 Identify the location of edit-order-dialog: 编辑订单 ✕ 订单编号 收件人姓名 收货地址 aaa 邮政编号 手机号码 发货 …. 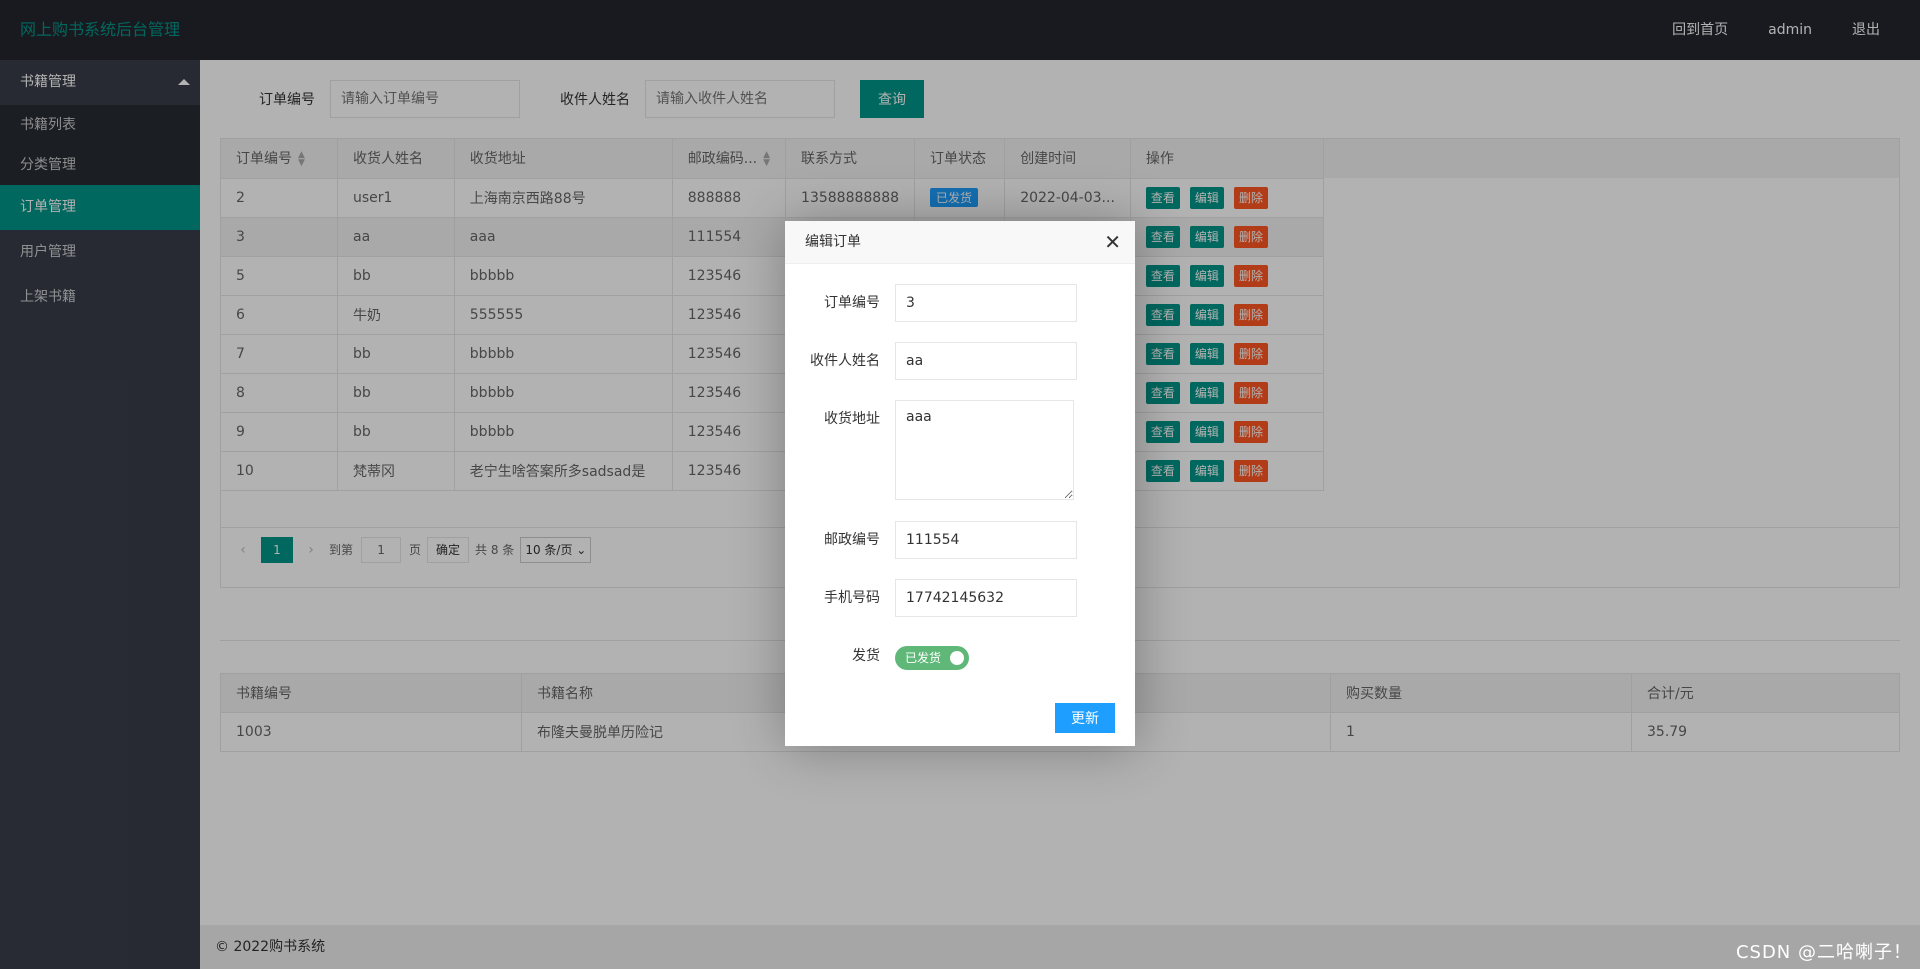
(960, 483).